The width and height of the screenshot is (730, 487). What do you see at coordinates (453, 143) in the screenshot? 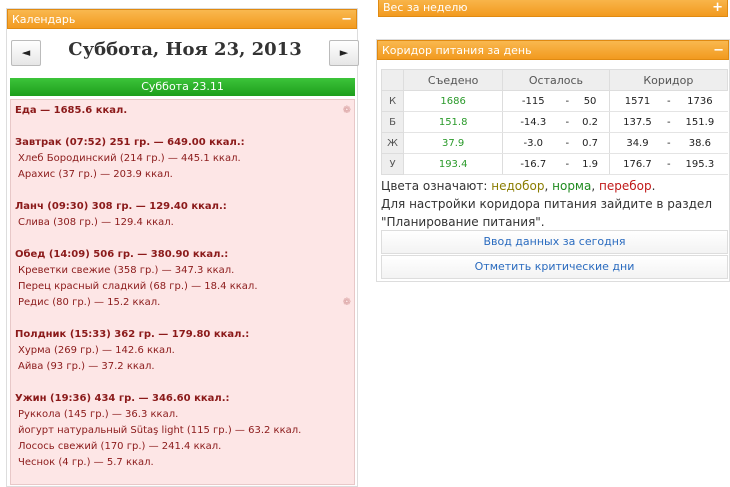
I see `eaten-cell: 37.9` at bounding box center [453, 143].